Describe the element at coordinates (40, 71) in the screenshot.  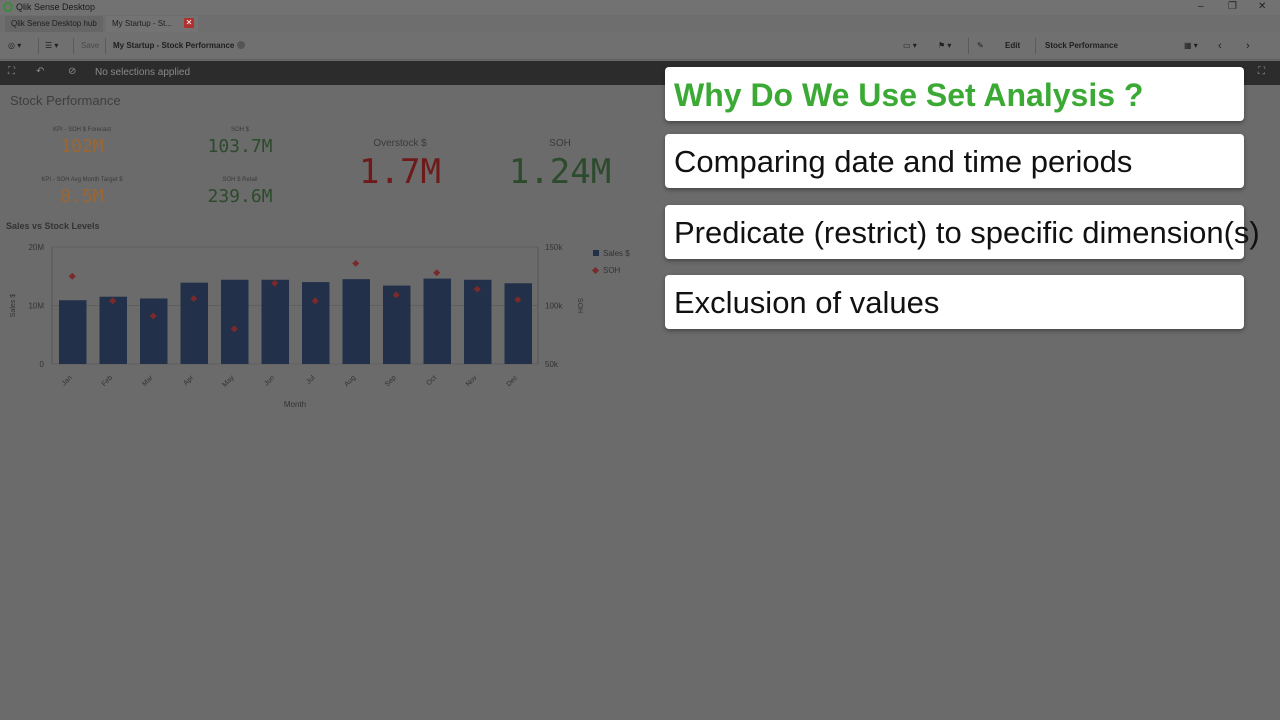
I see `step-back-icon: ↶` at that location.